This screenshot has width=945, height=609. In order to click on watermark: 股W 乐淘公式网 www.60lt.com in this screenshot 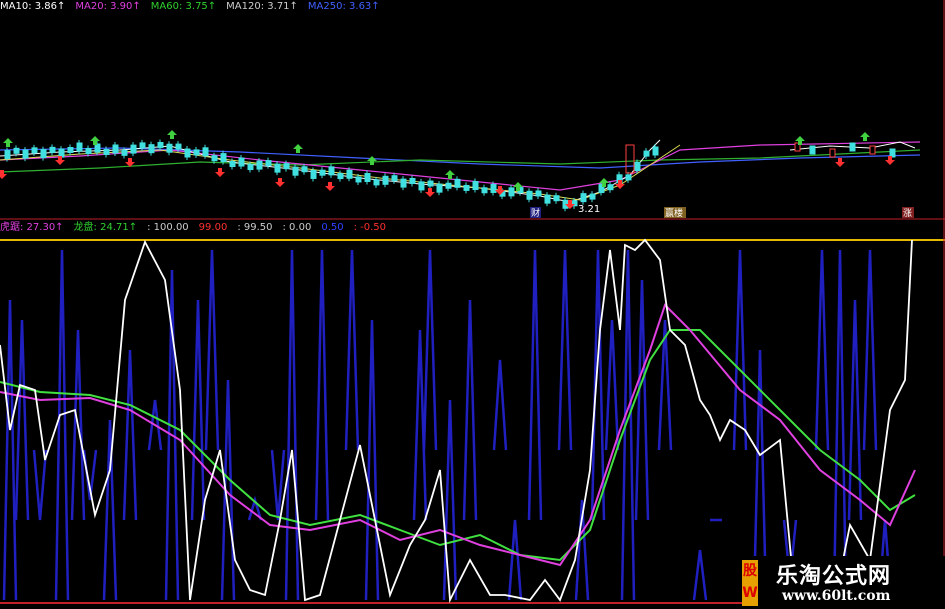, I will do `click(843, 582)`.